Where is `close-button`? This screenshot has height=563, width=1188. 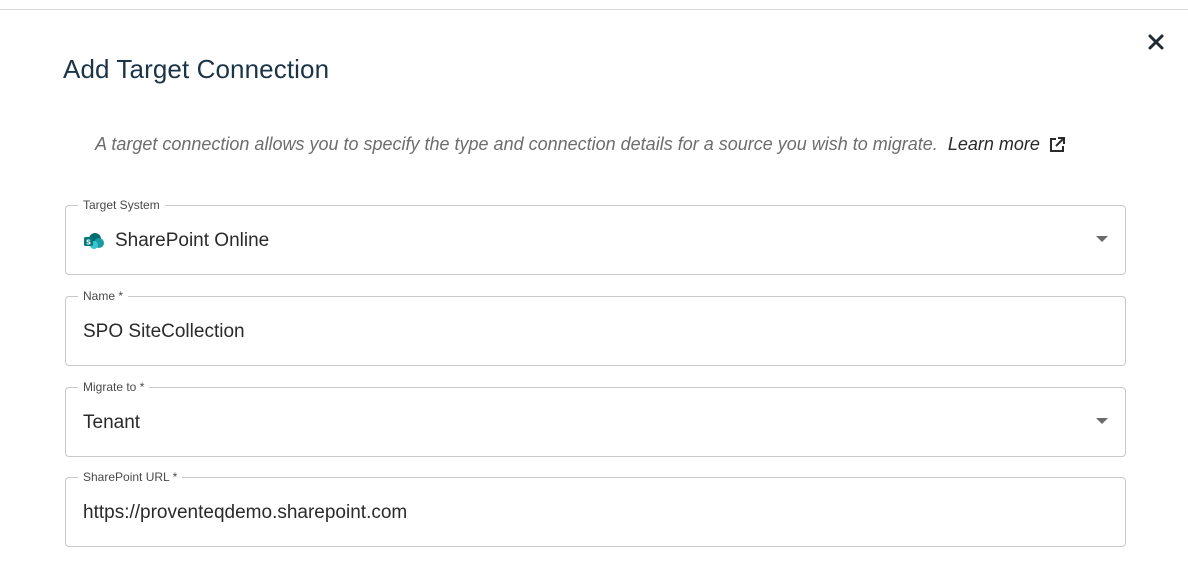
close-button is located at coordinates (1156, 42).